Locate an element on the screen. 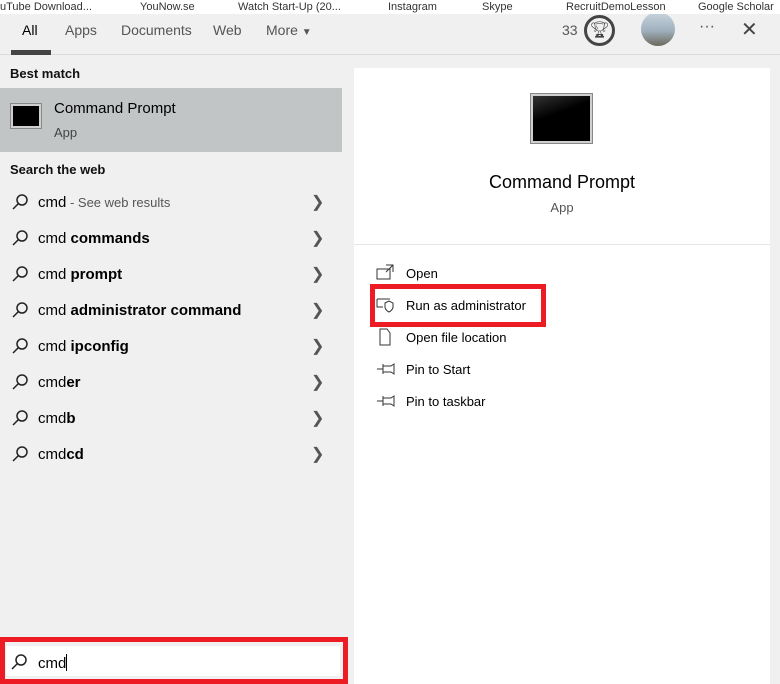  web-result-label: cmd commands is located at coordinates (94, 238).